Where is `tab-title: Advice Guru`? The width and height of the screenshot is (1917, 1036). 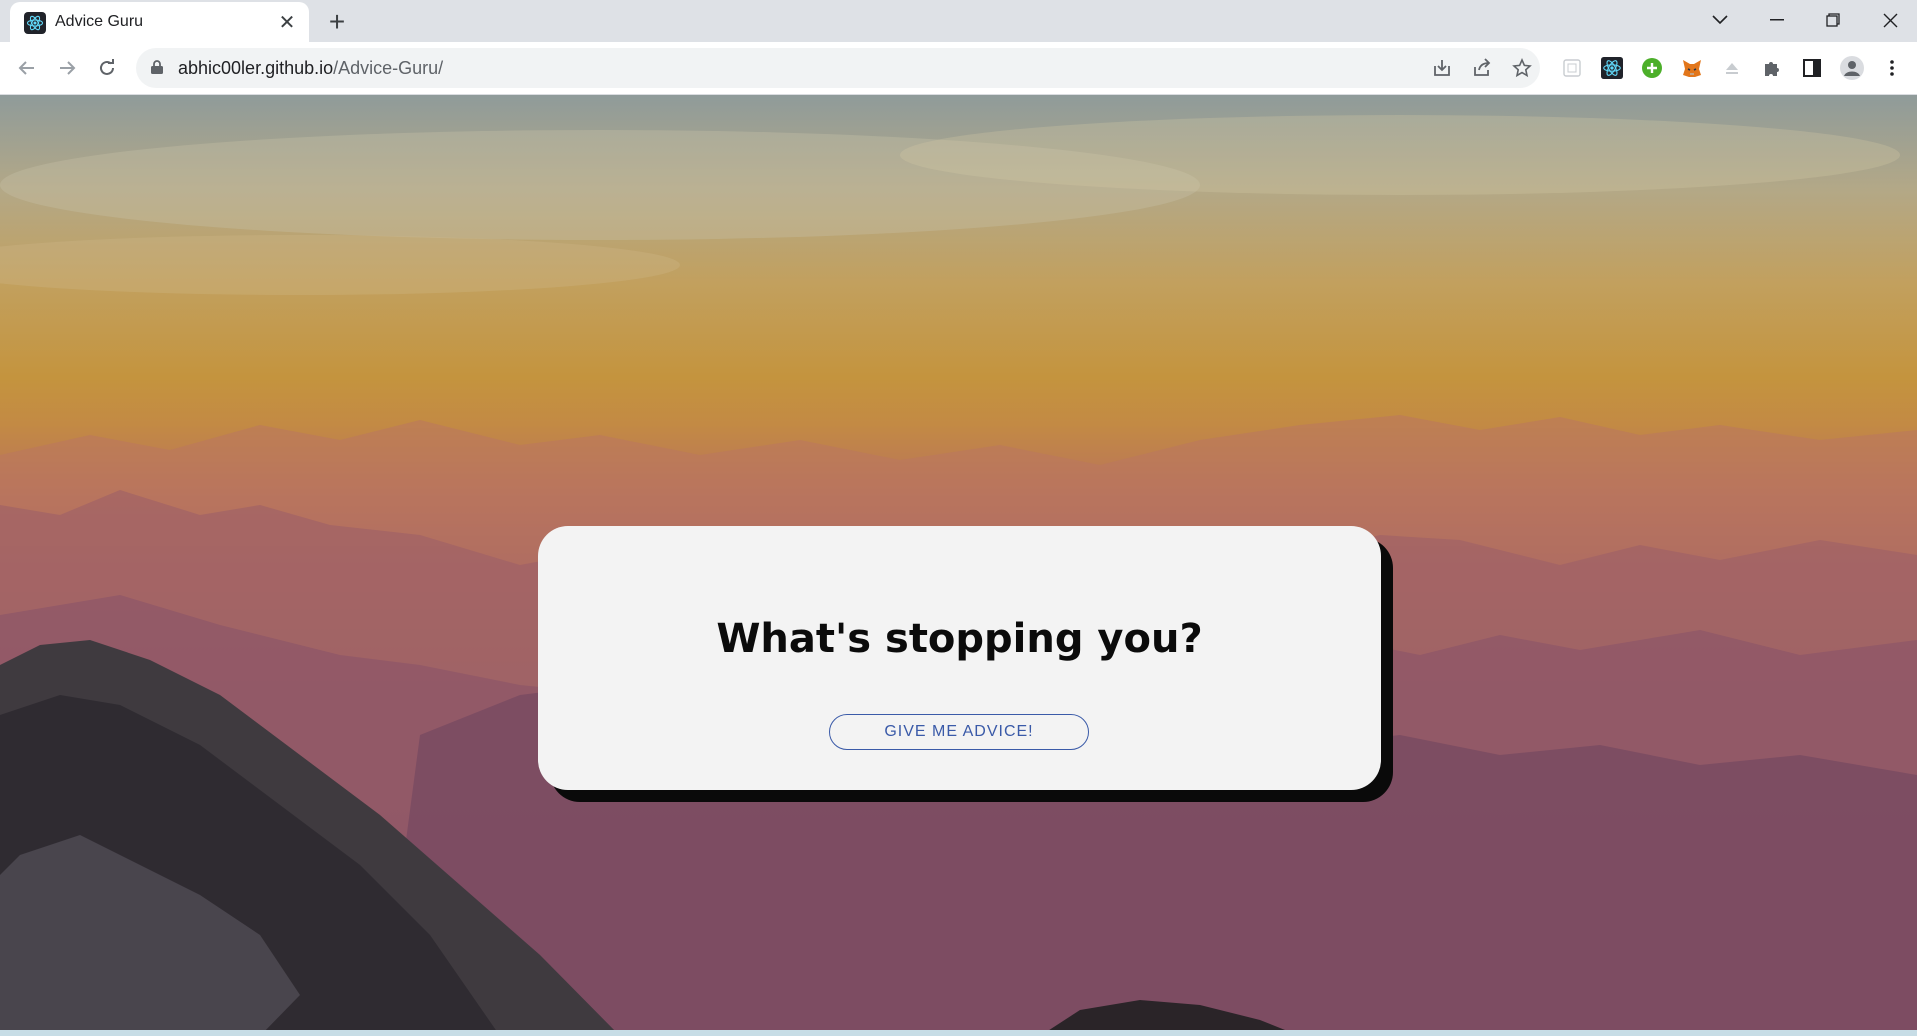
tab-title: Advice Guru is located at coordinates (99, 21).